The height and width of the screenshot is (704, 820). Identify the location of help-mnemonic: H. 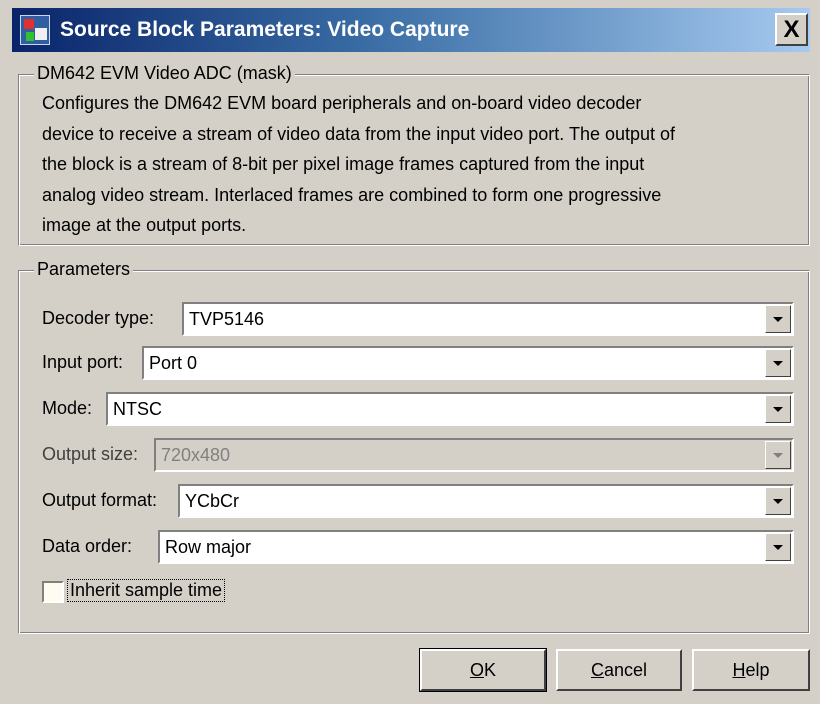
(739, 670).